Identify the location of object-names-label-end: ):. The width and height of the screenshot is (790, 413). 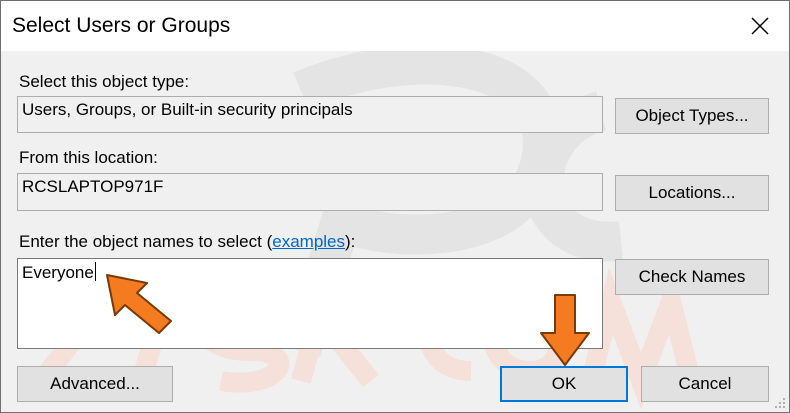
(350, 241).